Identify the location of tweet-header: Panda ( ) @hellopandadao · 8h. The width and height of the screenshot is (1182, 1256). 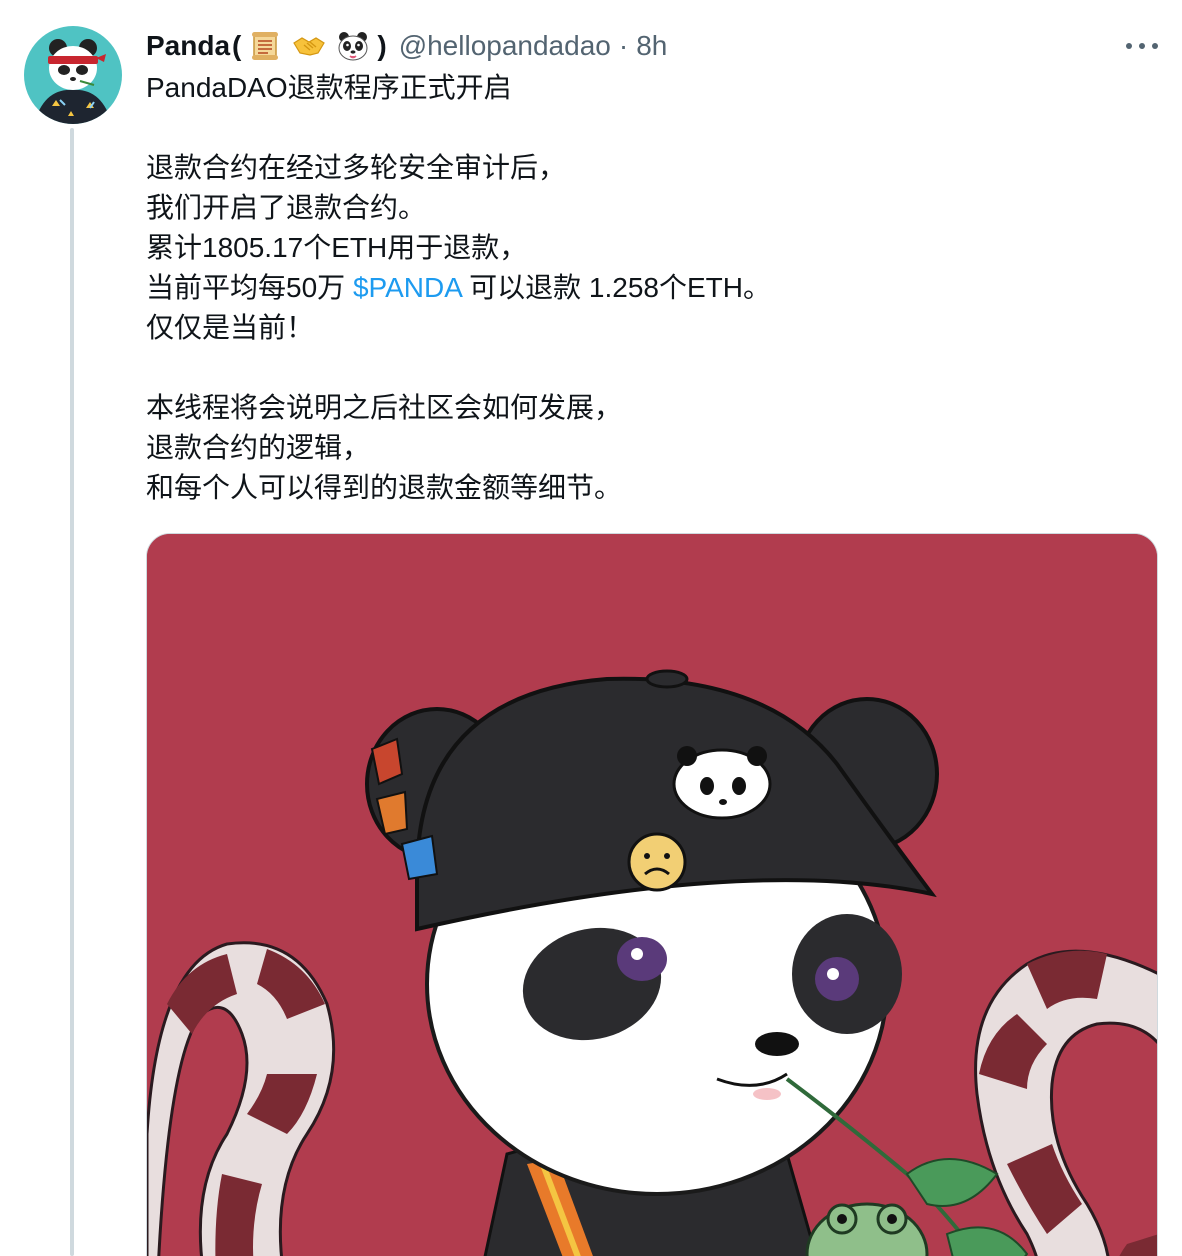
(406, 46).